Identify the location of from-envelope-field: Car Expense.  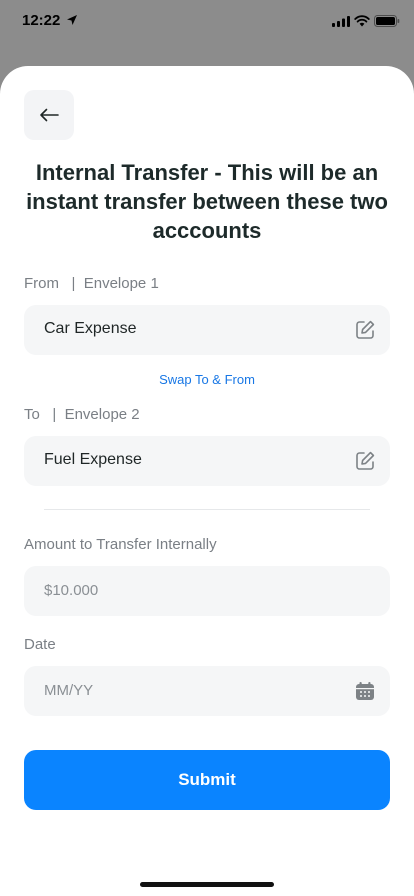
(207, 330).